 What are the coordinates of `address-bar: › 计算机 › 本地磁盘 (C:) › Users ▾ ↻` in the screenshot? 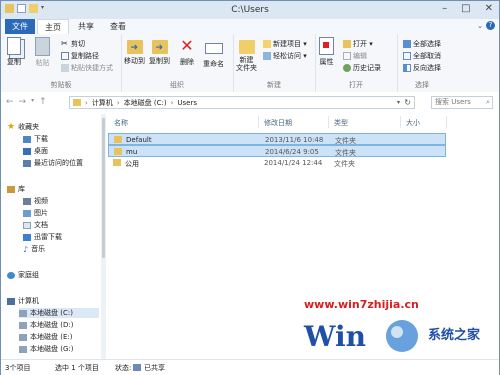 It's located at (242, 102).